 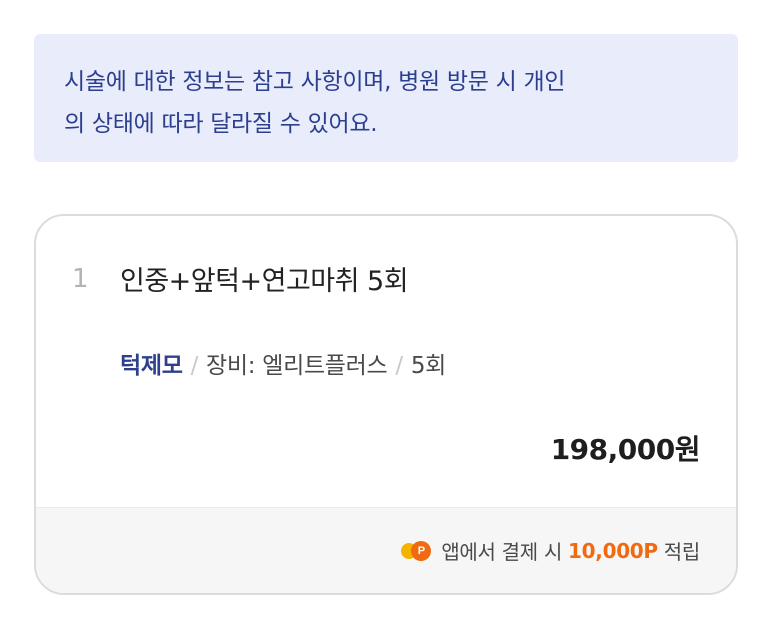 What do you see at coordinates (682, 552) in the screenshot?
I see `reward-suffix: 적립` at bounding box center [682, 552].